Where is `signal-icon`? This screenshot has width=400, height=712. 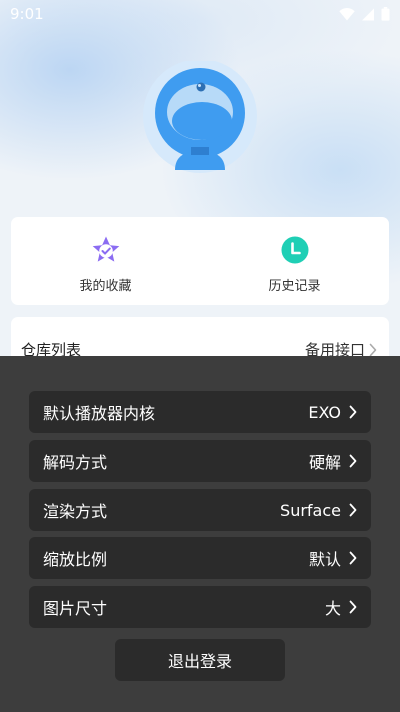 signal-icon is located at coordinates (368, 14).